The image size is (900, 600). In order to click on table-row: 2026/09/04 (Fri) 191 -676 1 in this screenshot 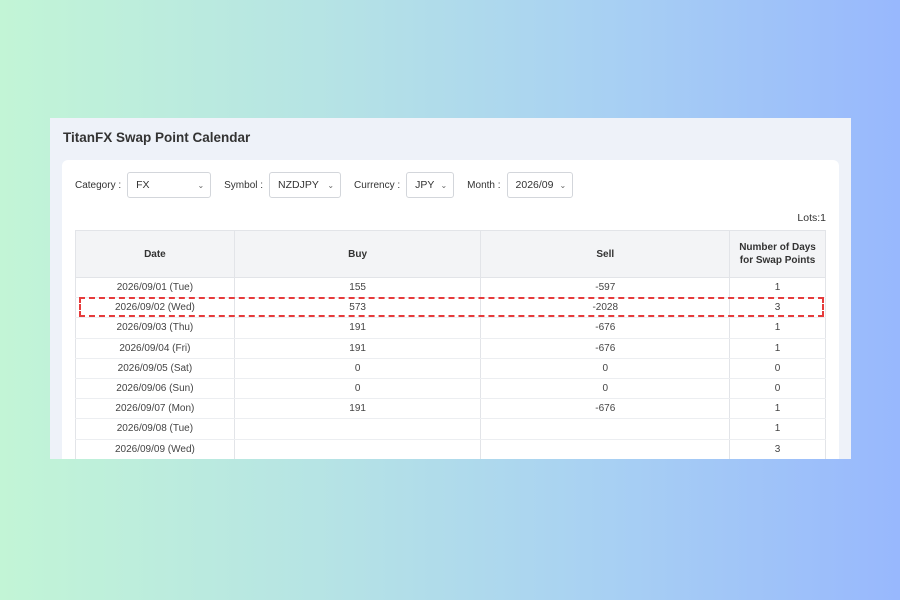, I will do `click(450, 348)`.